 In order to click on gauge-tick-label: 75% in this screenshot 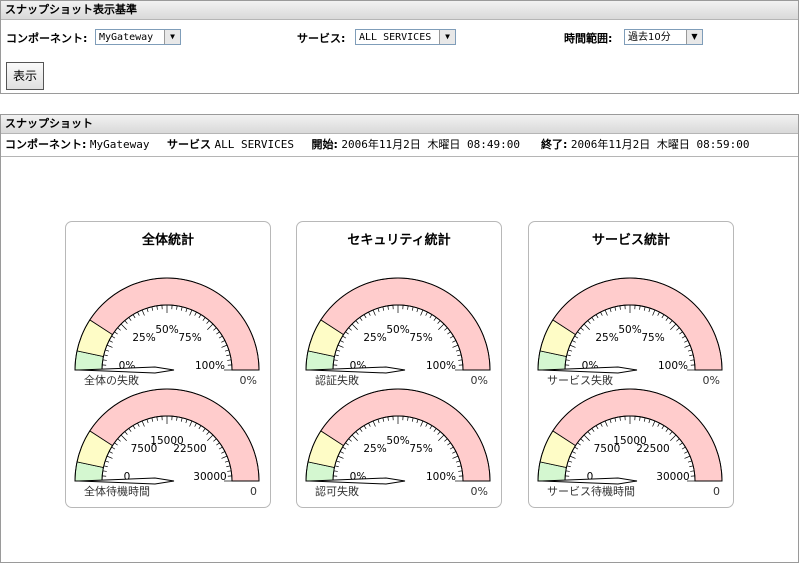, I will do `click(189, 338)`.